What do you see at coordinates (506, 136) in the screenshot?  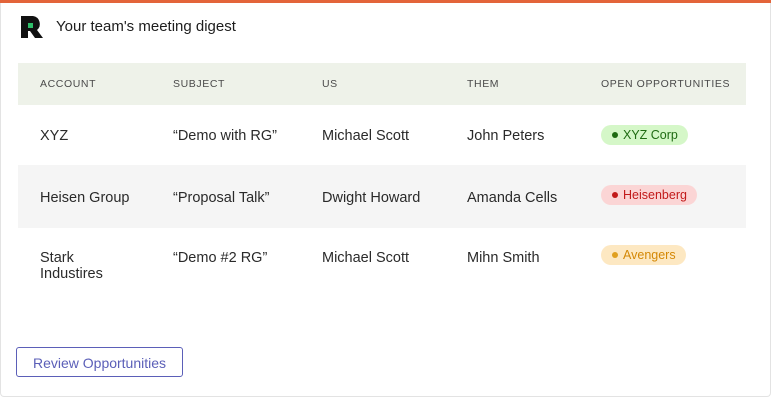 I see `them-cell: John Peters` at bounding box center [506, 136].